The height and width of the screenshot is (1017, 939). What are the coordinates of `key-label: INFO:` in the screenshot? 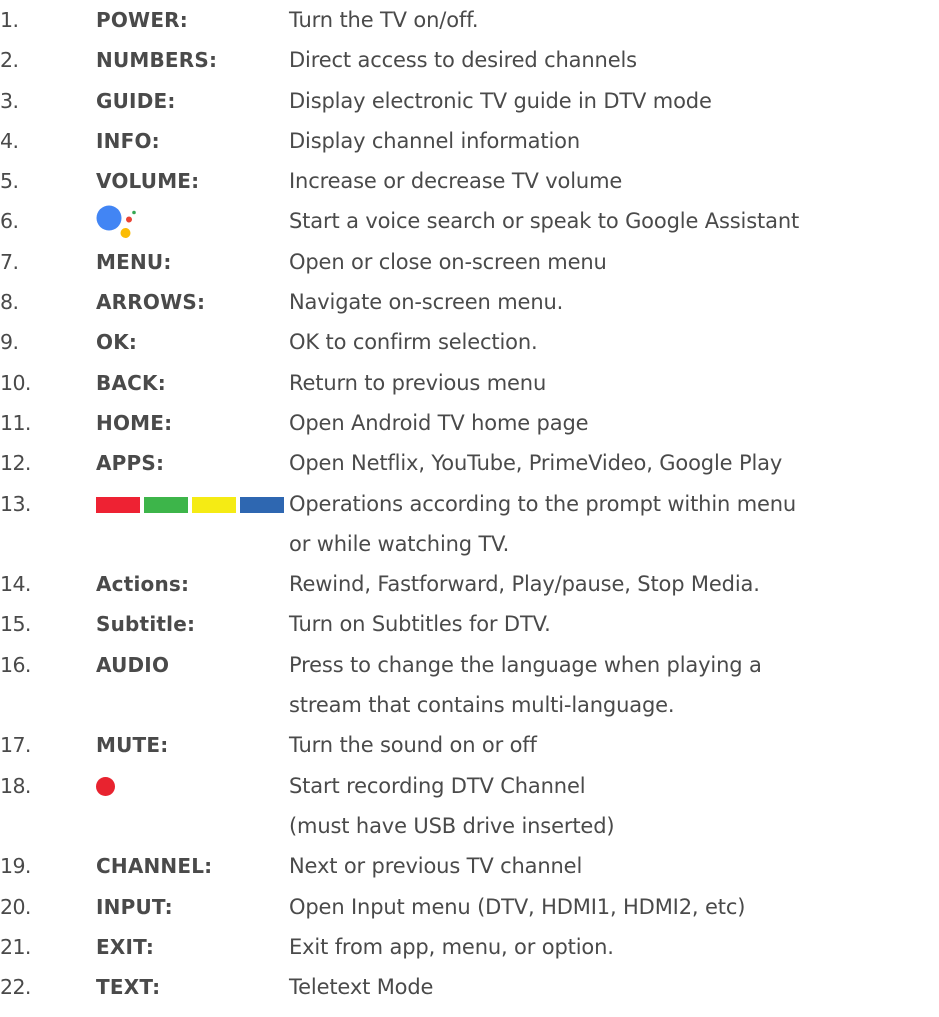 It's located at (128, 140).